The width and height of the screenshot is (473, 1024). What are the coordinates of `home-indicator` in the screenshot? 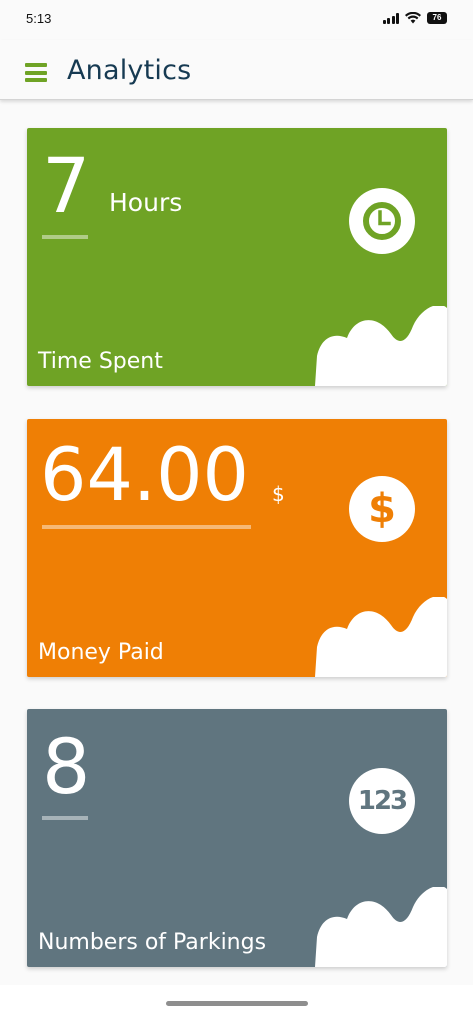 It's located at (237, 1003).